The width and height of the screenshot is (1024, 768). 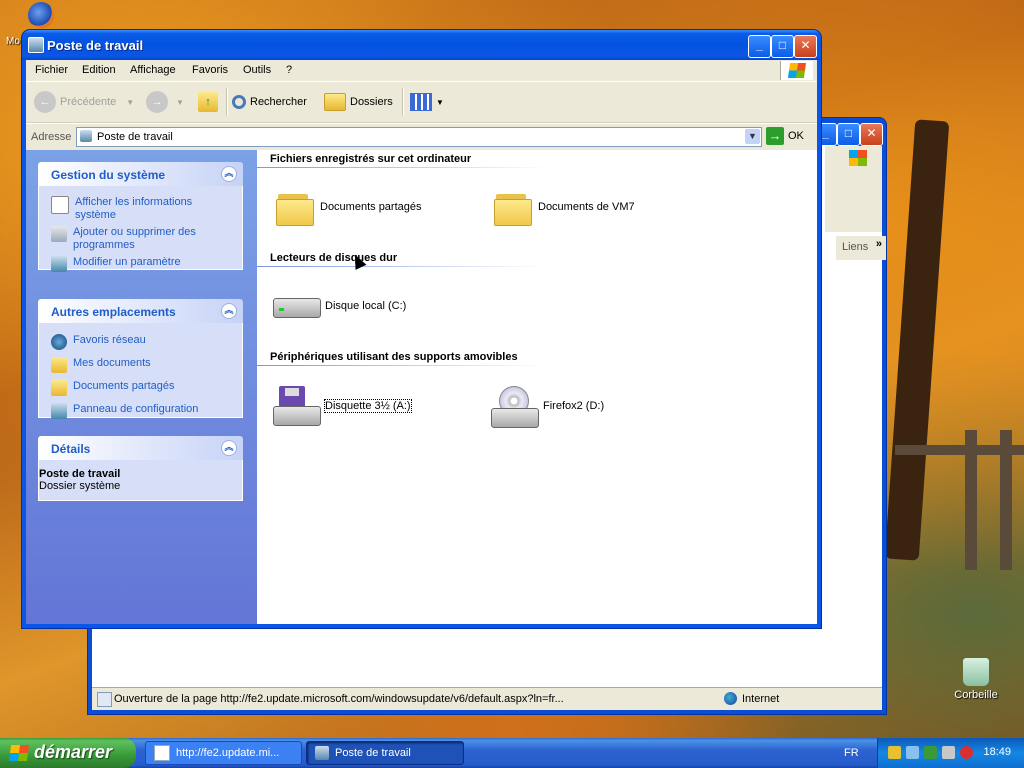 What do you see at coordinates (140, 209) in the screenshot?
I see `link-system-info: Afficher les informations système` at bounding box center [140, 209].